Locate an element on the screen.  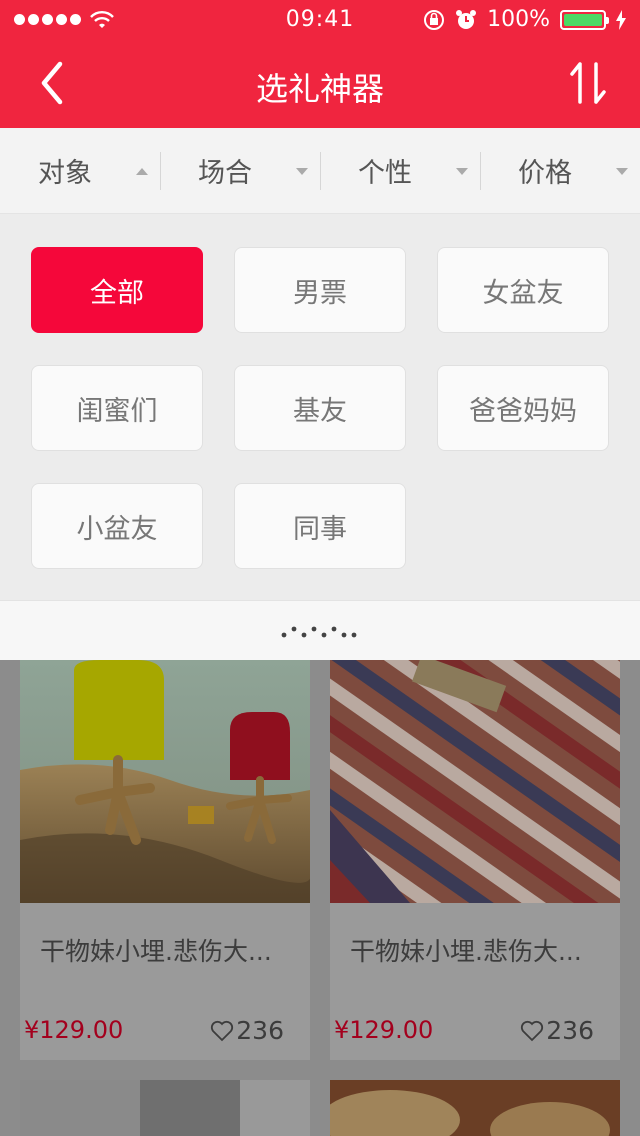
panel-handle is located at coordinates (320, 630).